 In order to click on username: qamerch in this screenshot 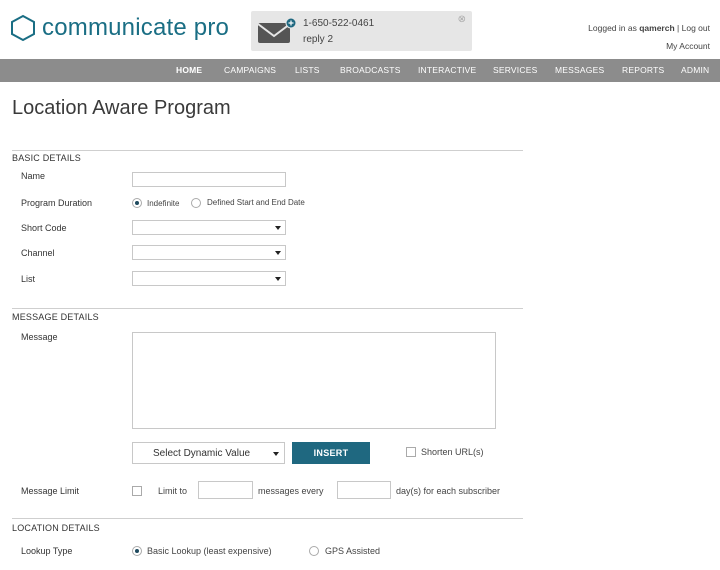, I will do `click(657, 28)`.